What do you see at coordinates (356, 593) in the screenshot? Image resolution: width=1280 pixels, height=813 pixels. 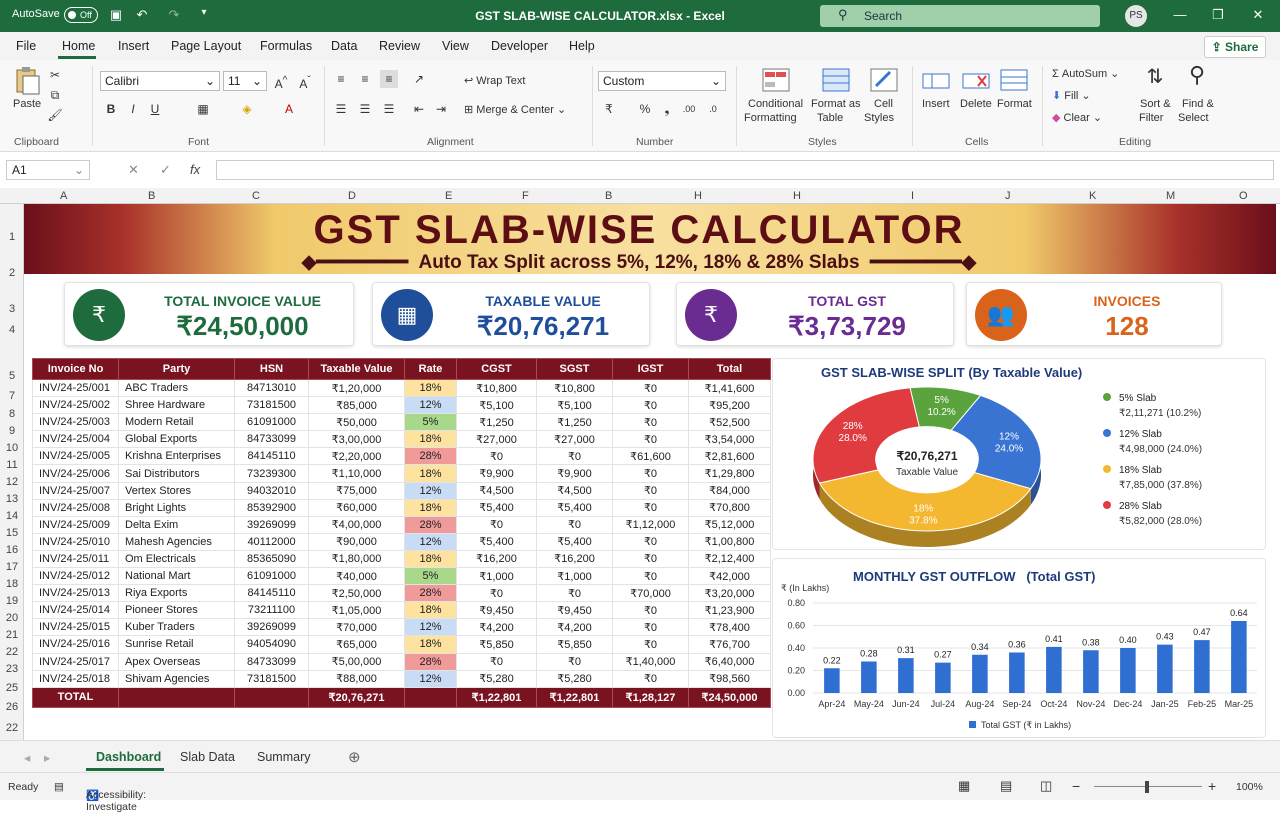 I see `table-cell: ₹2,50,000` at bounding box center [356, 593].